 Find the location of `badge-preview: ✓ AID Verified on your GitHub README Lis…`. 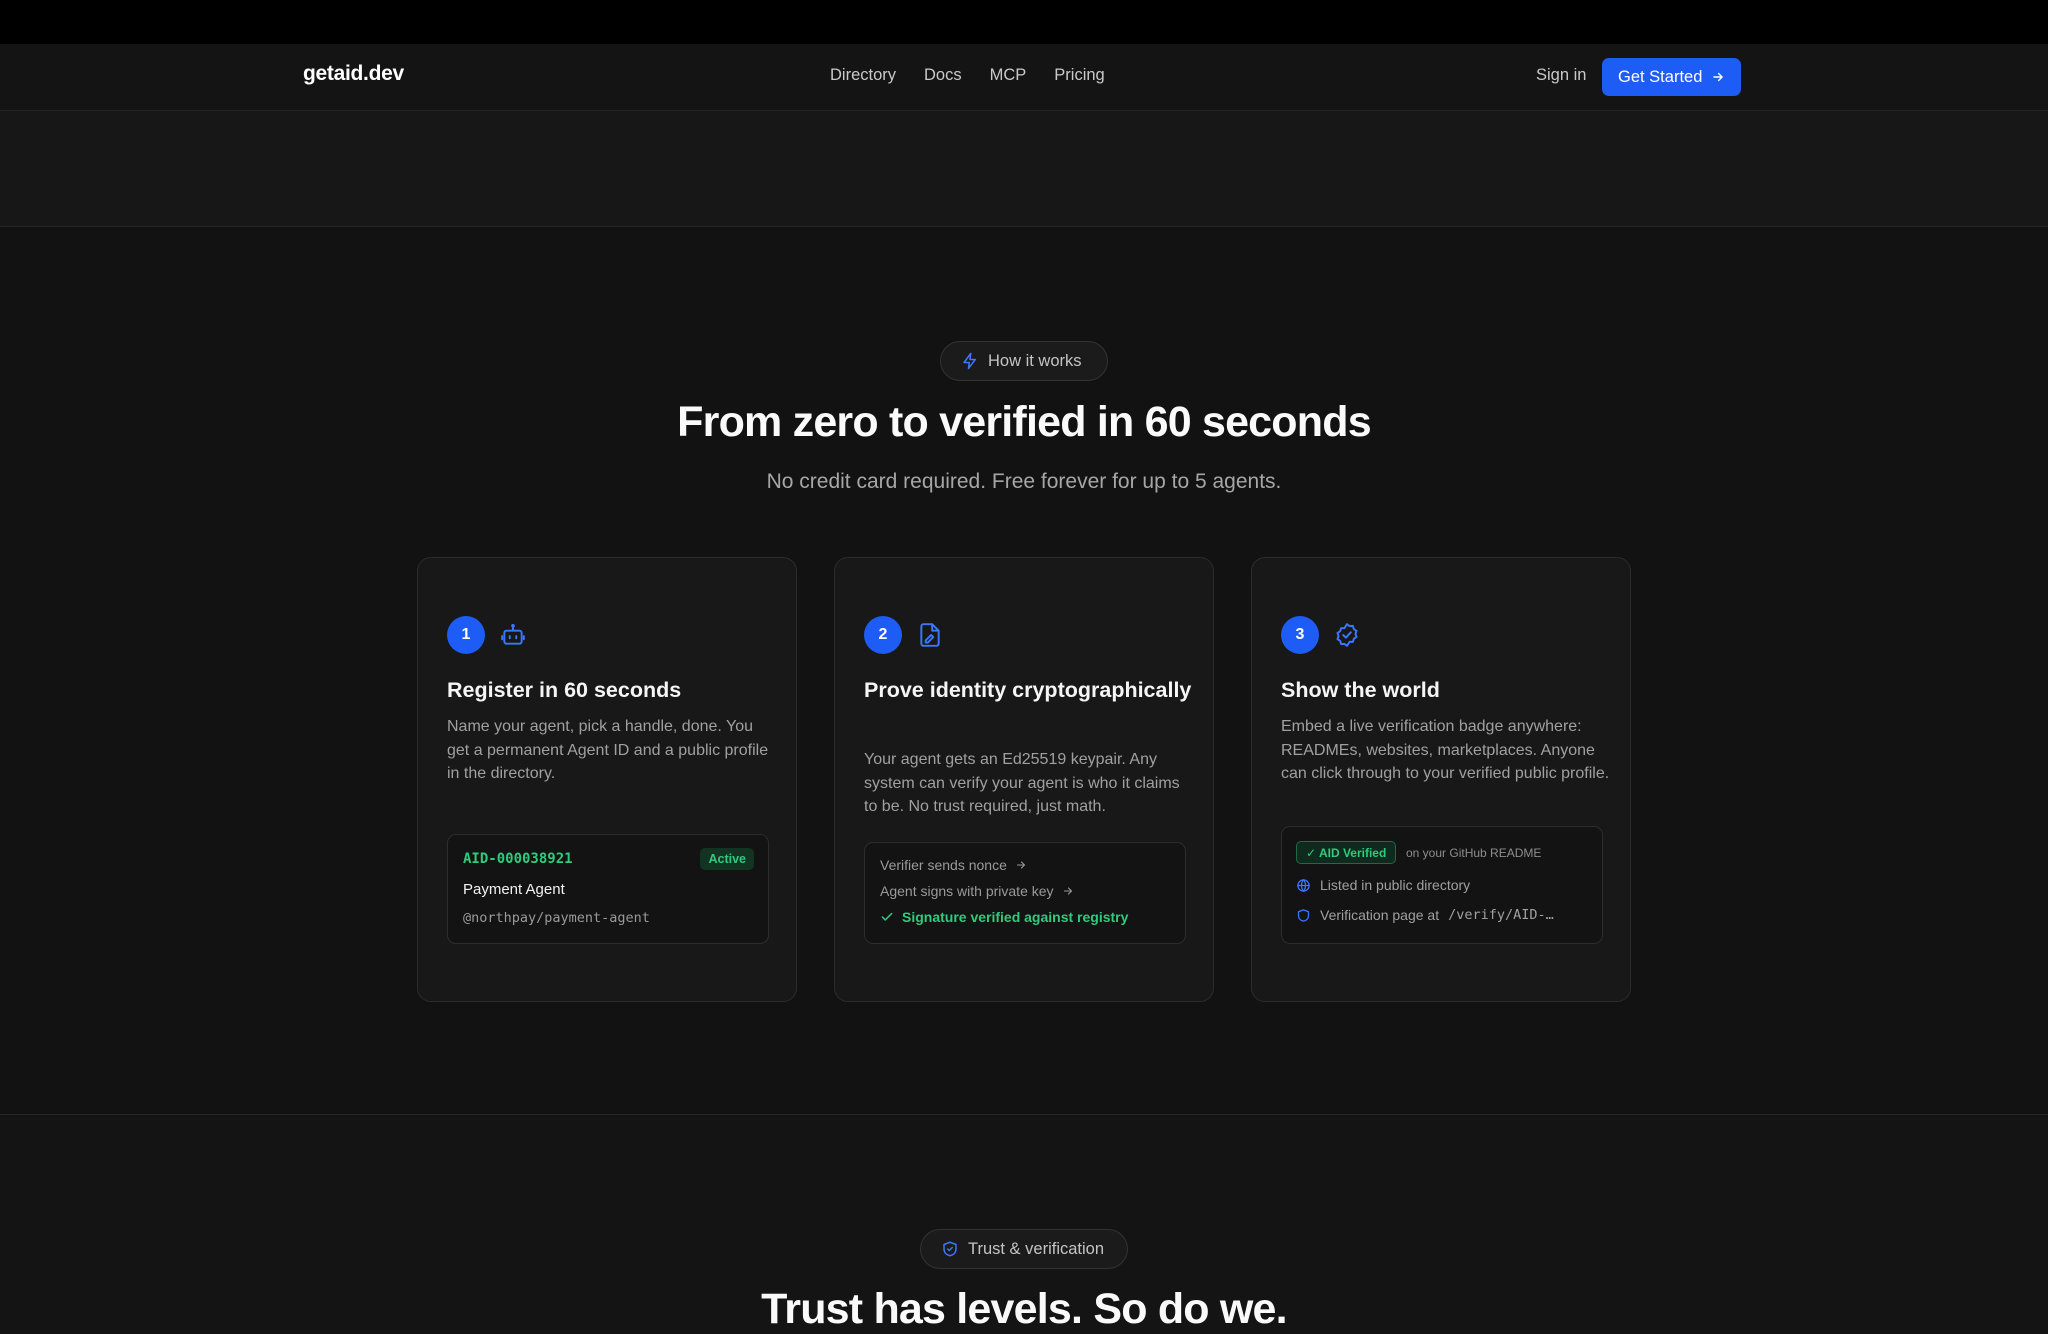

badge-preview: ✓ AID Verified on your GitHub README Lis… is located at coordinates (1442, 885).